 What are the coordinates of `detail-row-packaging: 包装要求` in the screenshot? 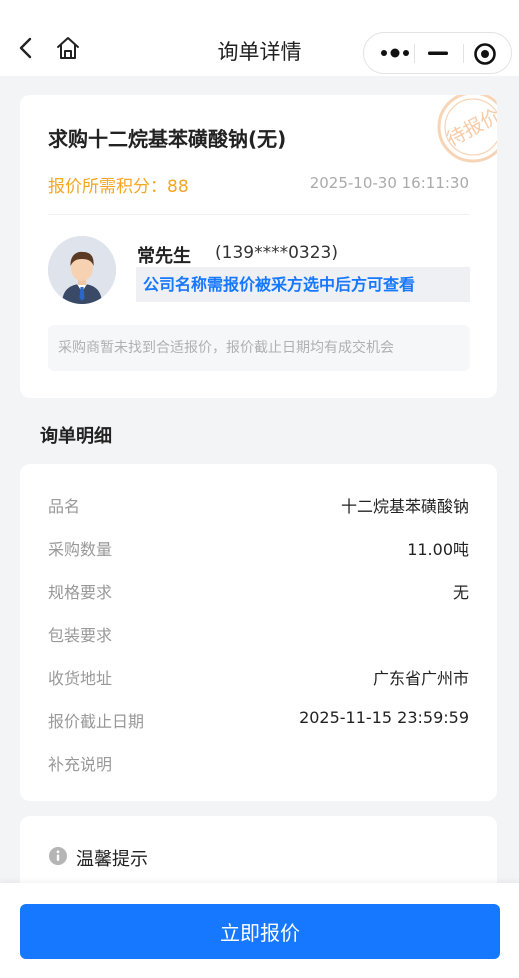 It's located at (258, 636).